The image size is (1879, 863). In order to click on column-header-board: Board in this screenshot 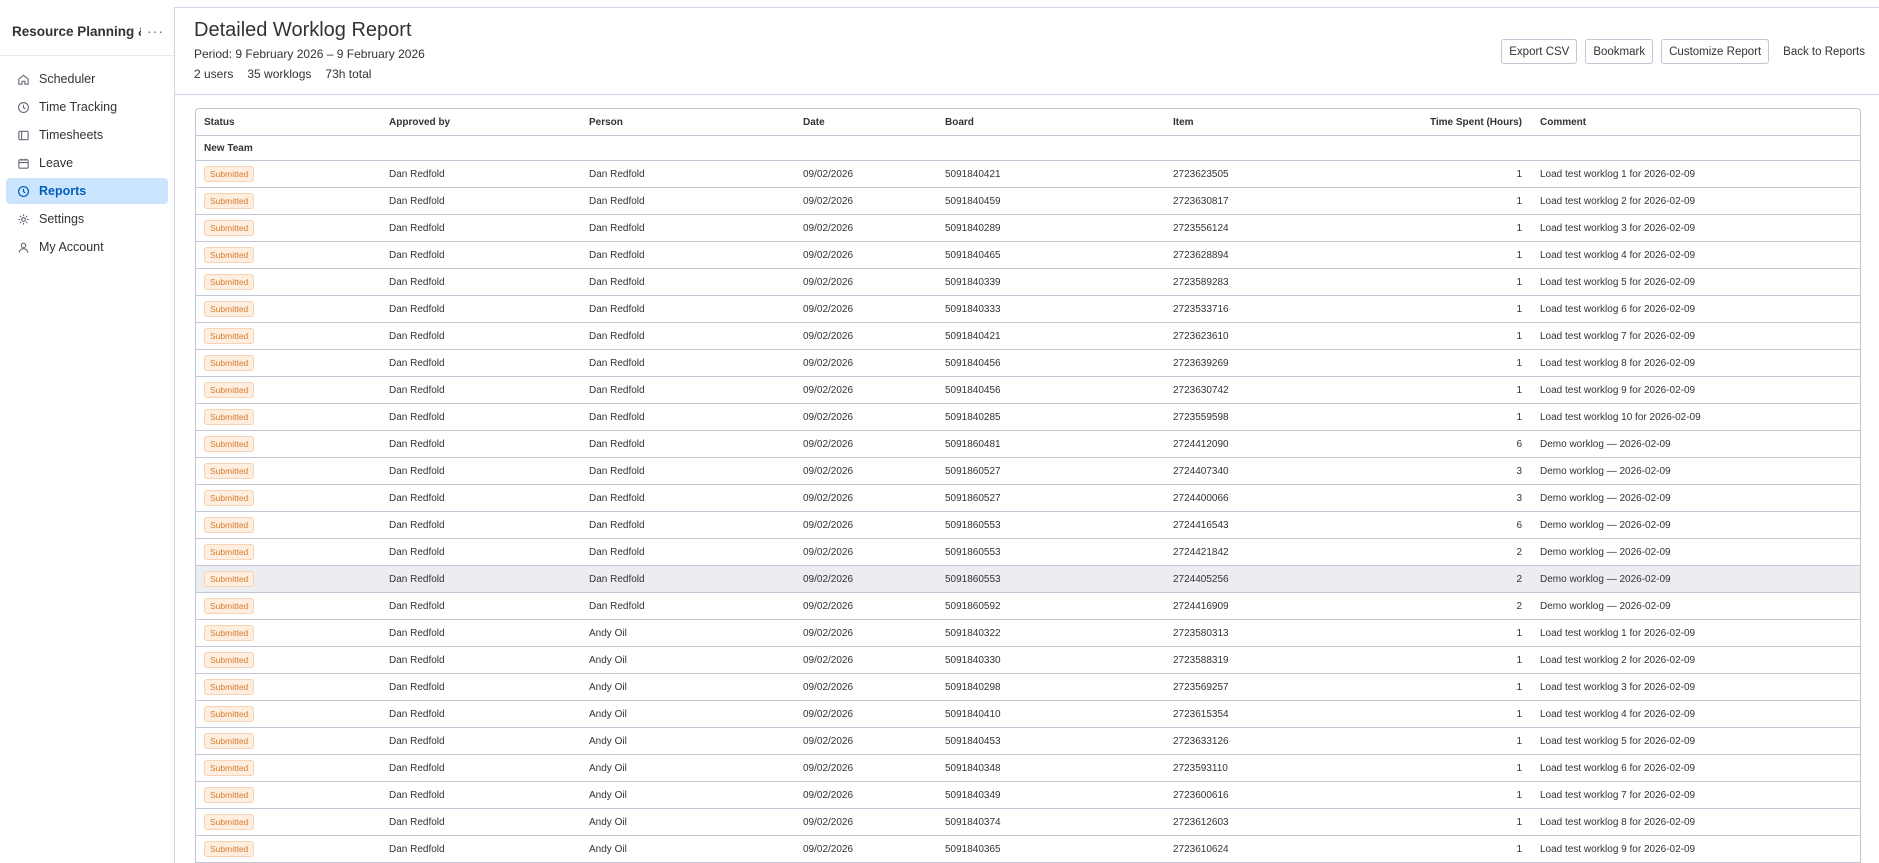, I will do `click(1051, 122)`.